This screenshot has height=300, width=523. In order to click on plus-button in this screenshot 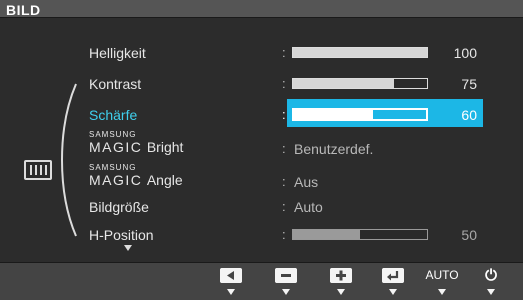, I will do `click(341, 283)`.